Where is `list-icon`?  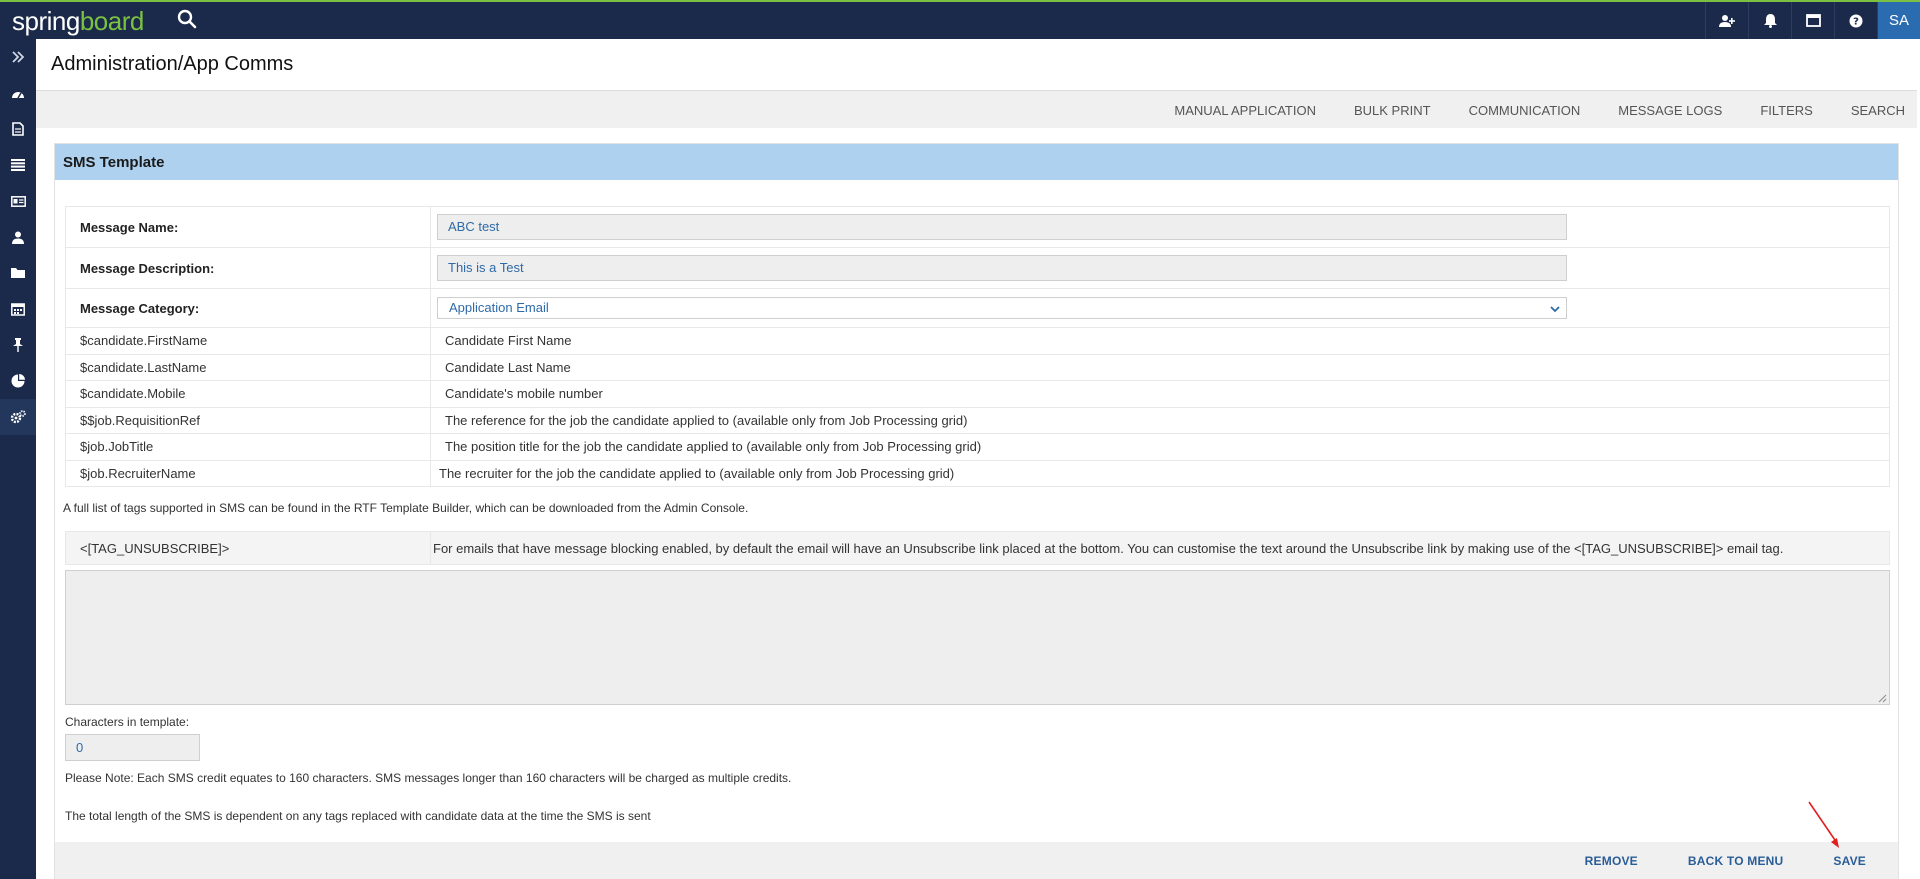 list-icon is located at coordinates (18, 165).